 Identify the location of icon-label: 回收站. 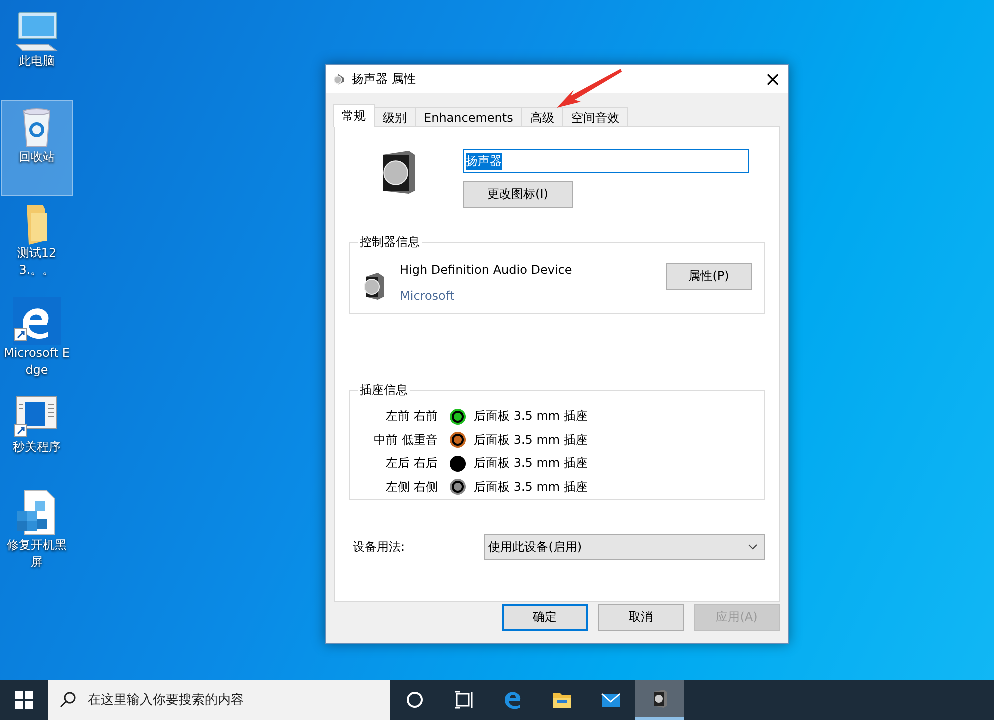
(37, 157).